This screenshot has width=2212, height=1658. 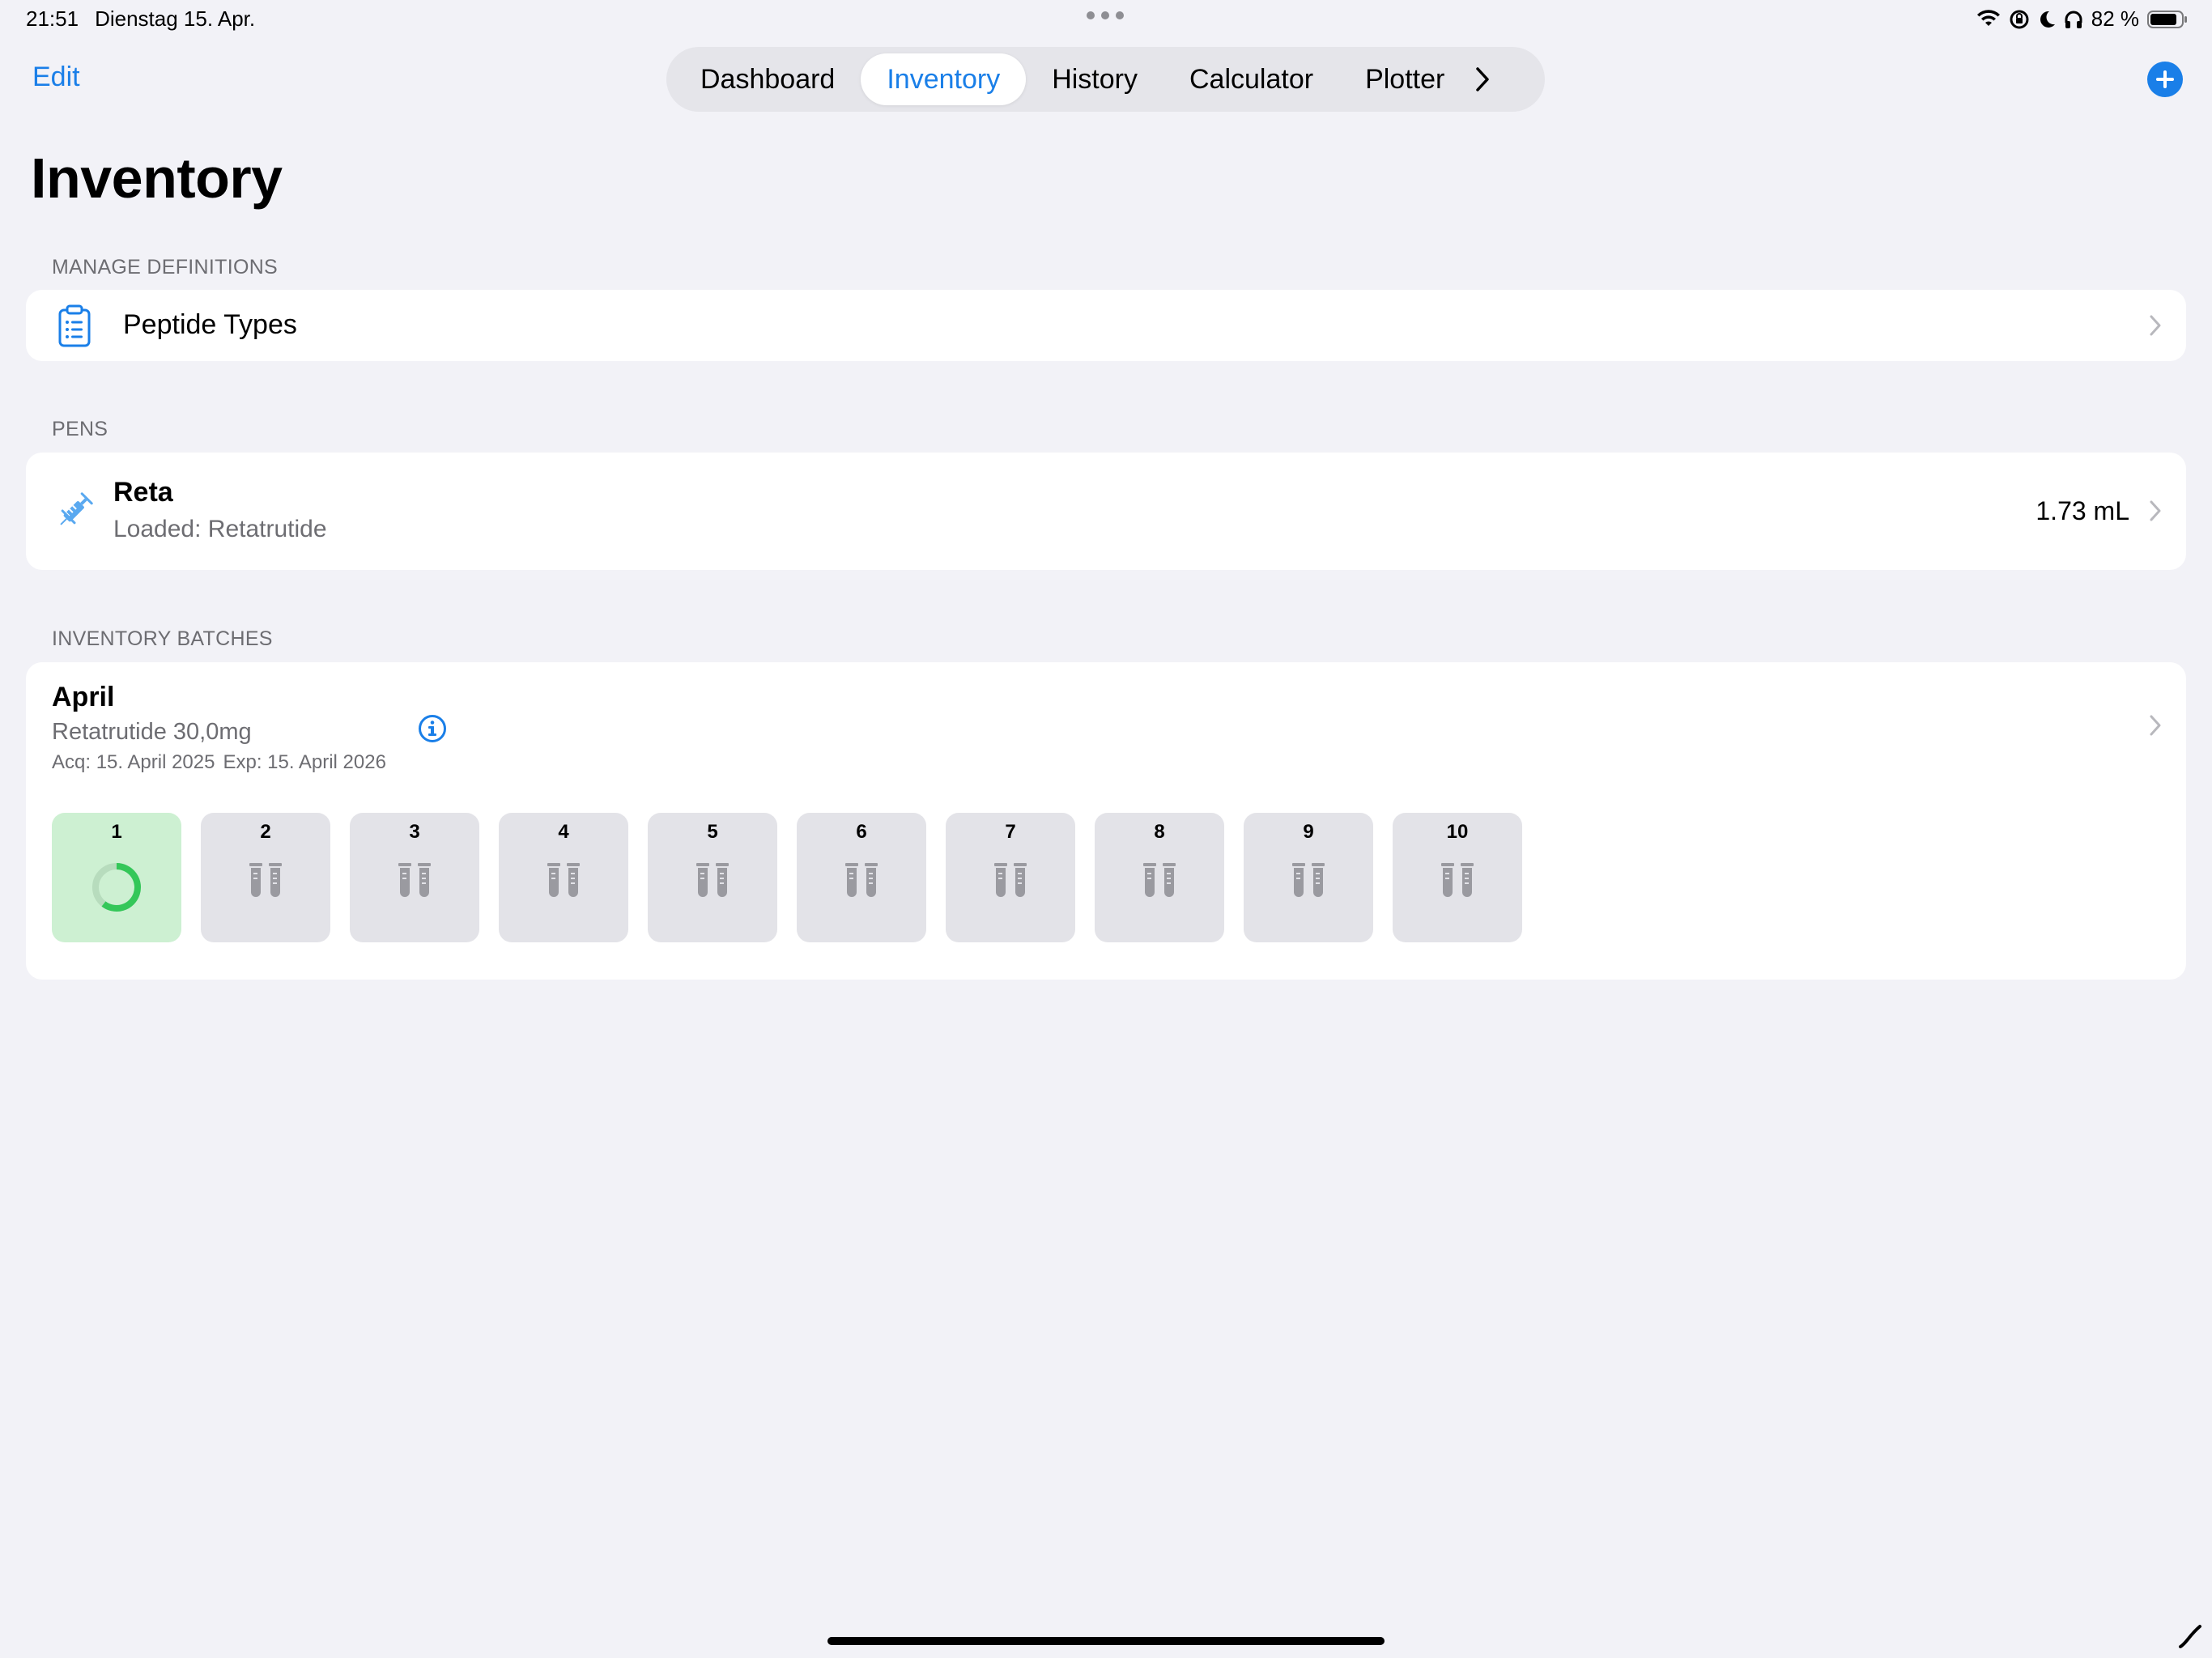 I want to click on vial-number: 6, so click(x=861, y=832).